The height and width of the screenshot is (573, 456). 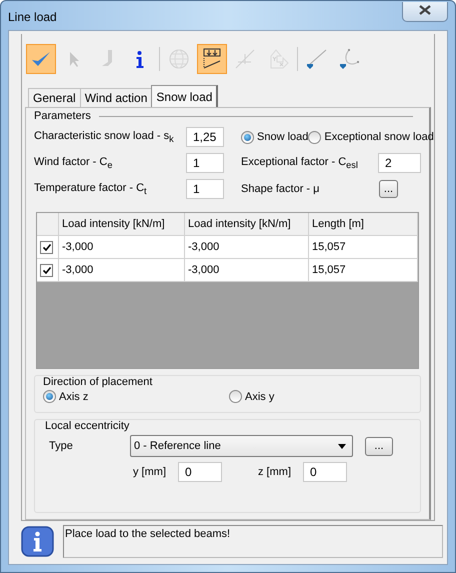 I want to click on snow-load-field: 1,25, so click(x=205, y=137).